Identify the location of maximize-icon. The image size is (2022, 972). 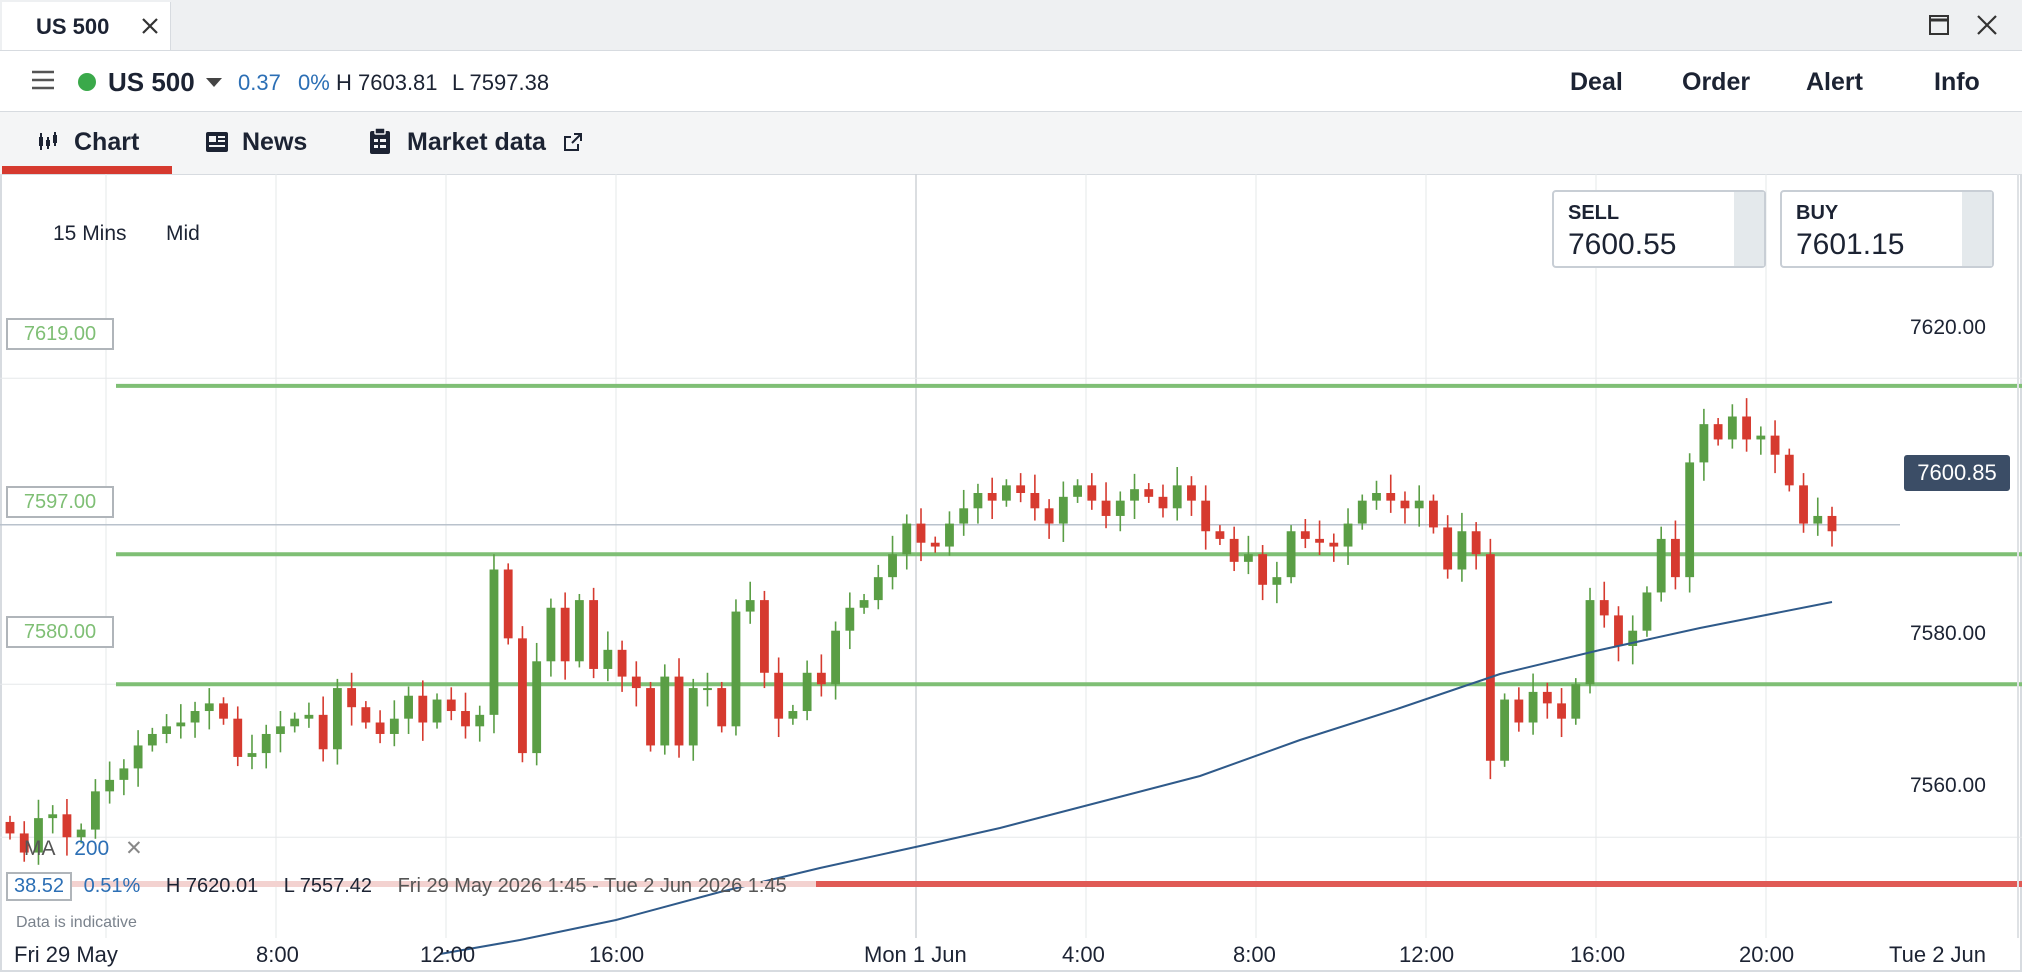
(1939, 25).